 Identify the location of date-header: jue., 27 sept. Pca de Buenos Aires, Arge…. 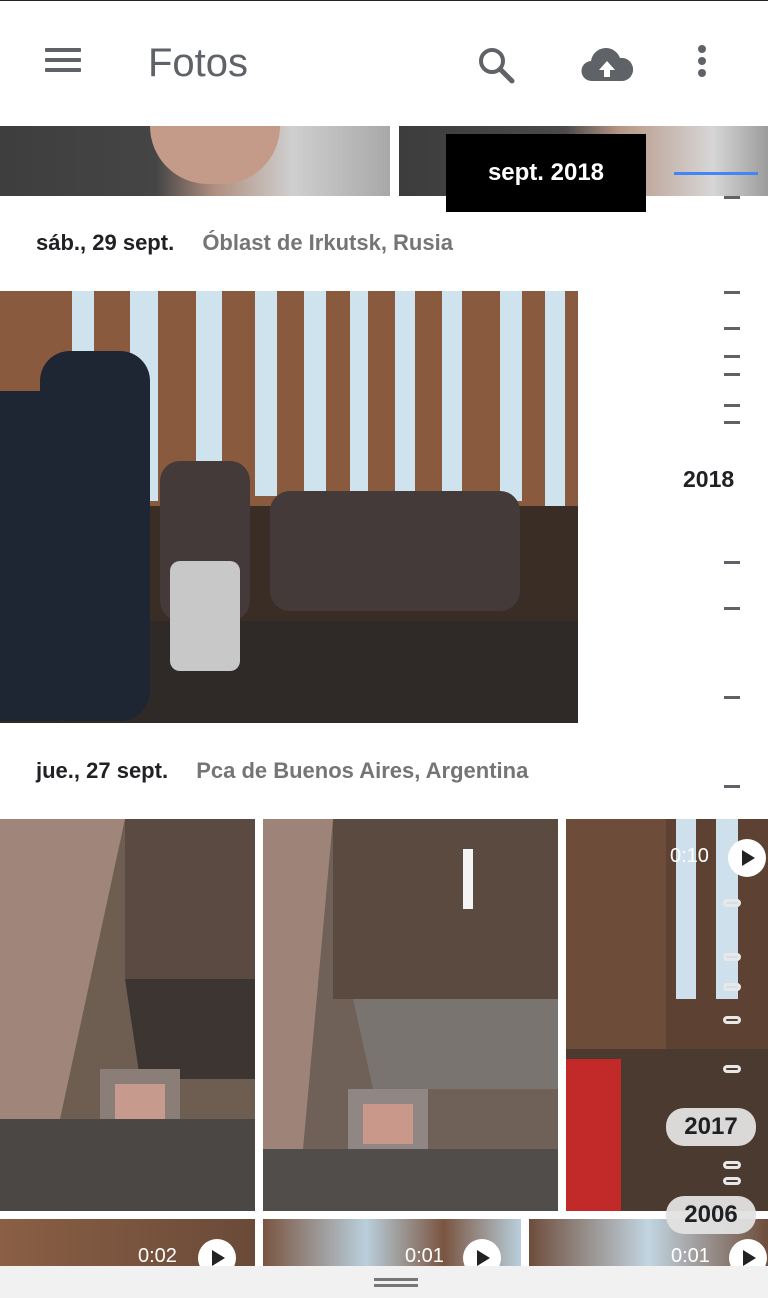
(282, 771).